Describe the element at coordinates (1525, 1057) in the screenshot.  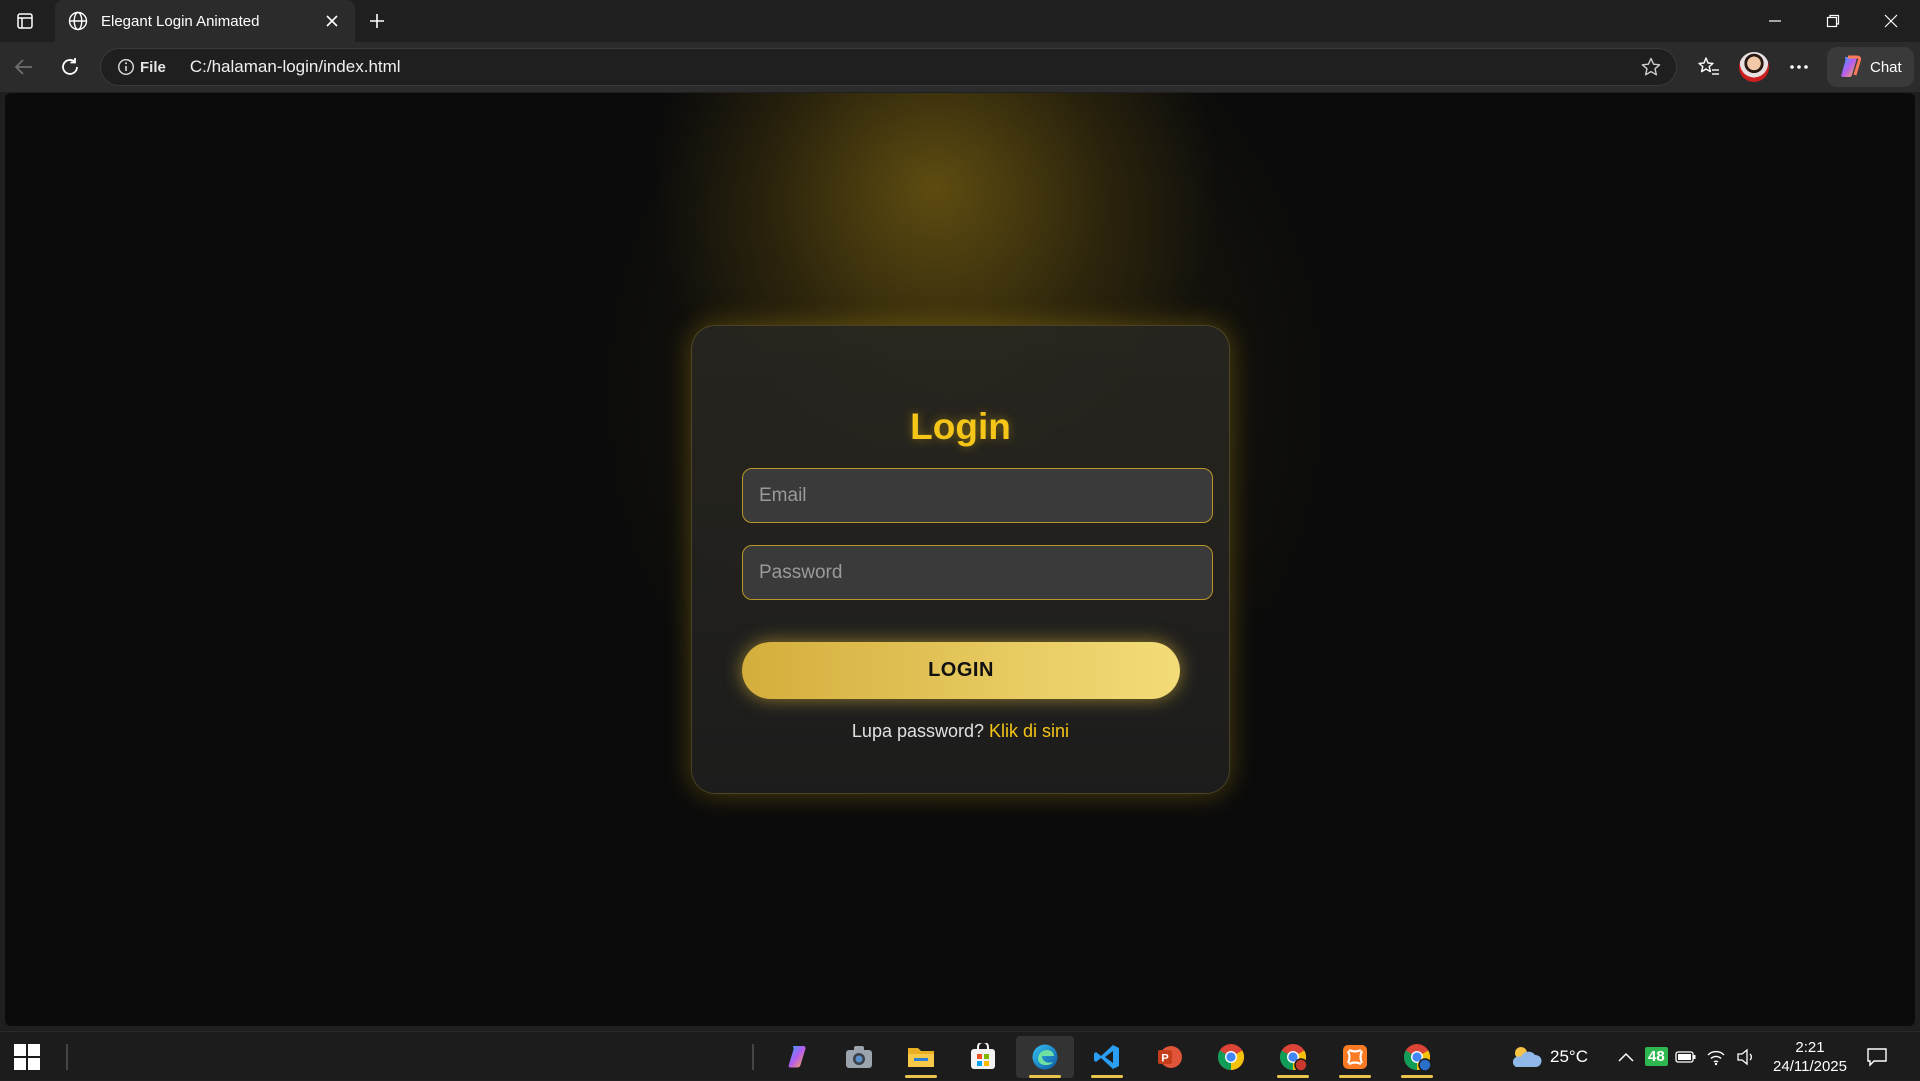
I see `weather-cloud-icon` at that location.